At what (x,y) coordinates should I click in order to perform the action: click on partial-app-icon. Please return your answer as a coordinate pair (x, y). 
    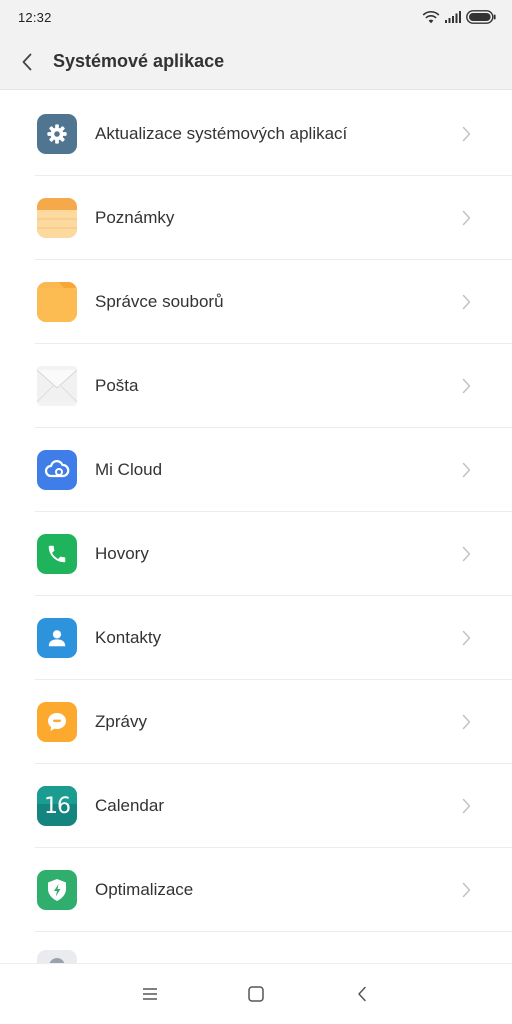
    Looking at the image, I should click on (57, 955).